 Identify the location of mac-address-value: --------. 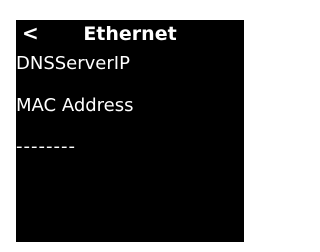
(46, 146).